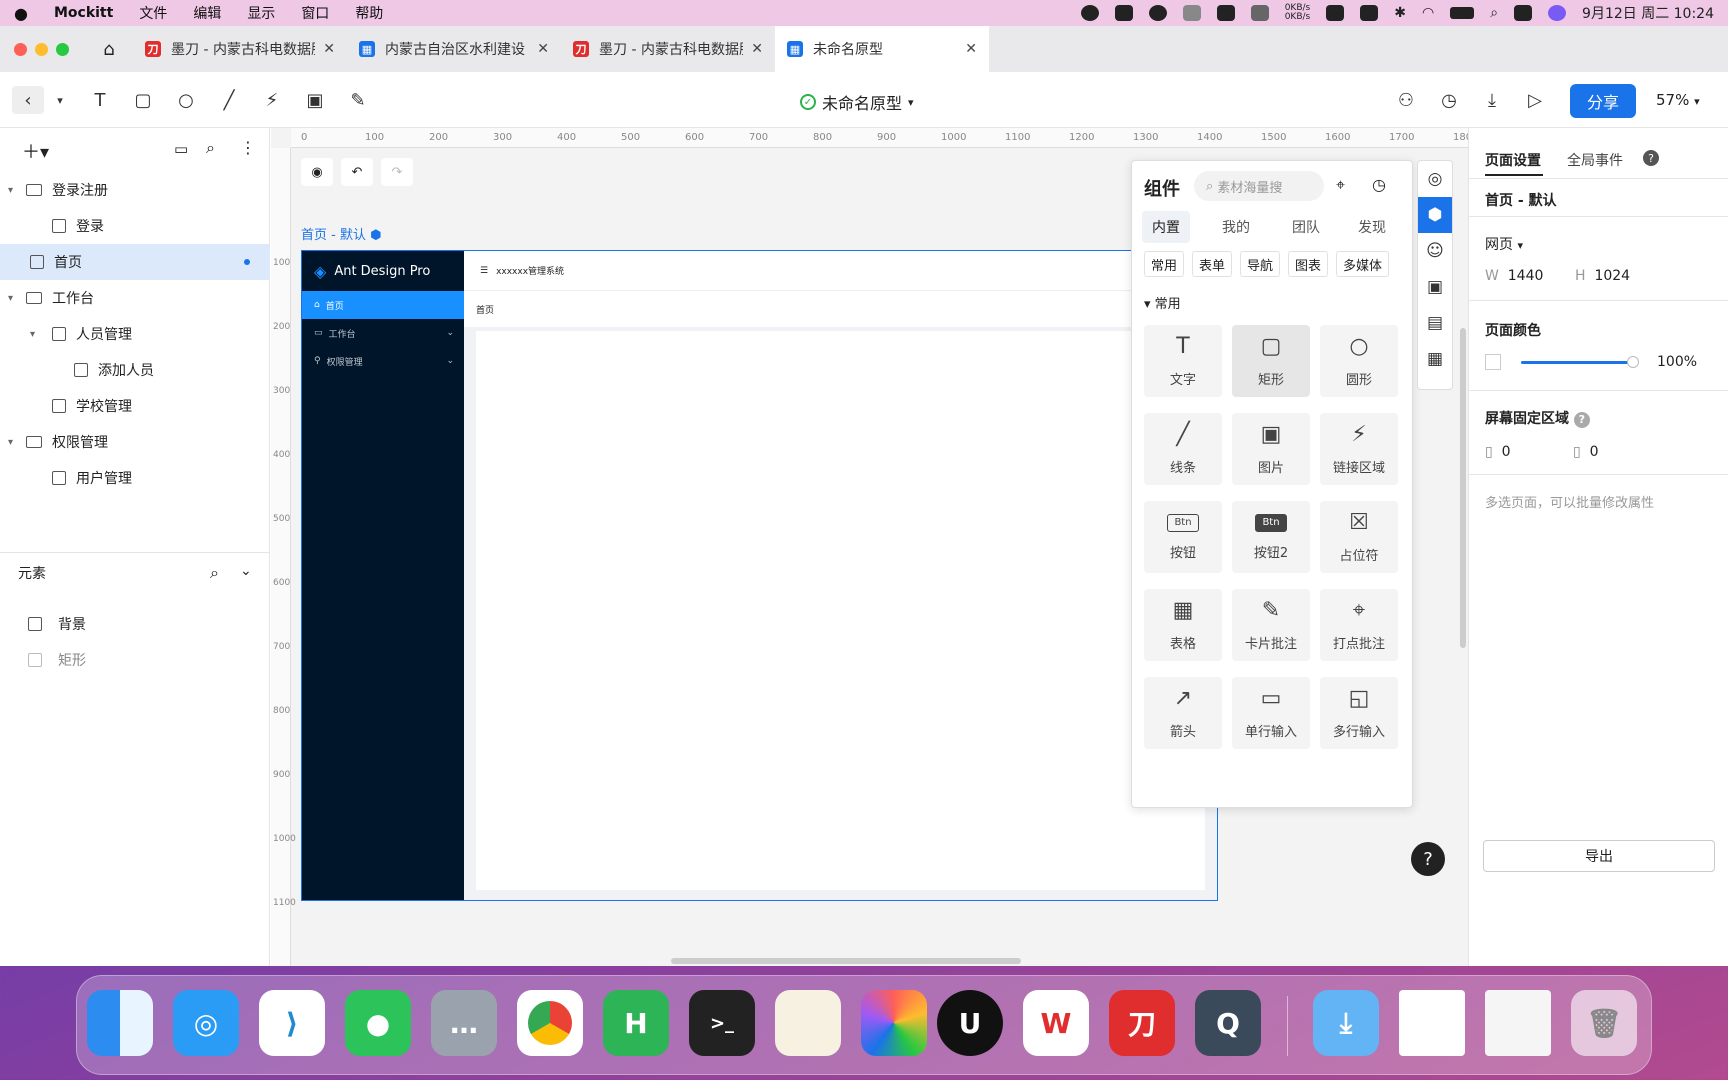 This screenshot has height=1080, width=1728. I want to click on record-icon, so click(1089, 13).